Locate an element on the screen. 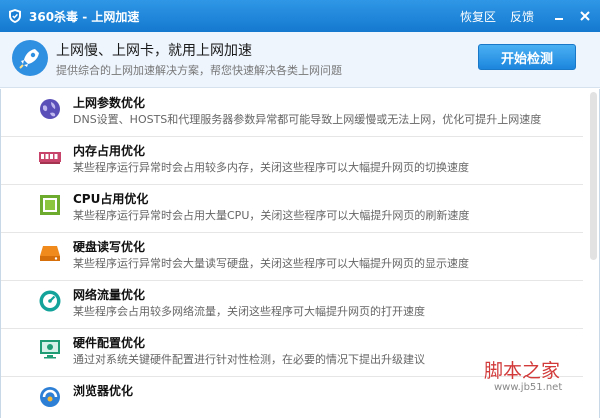  memory-icon is located at coordinates (50, 157).